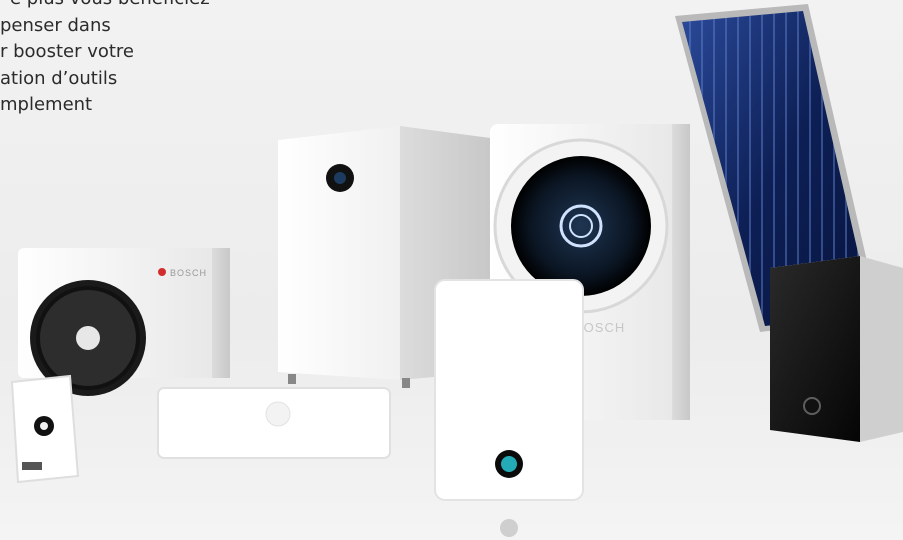 The image size is (903, 540). What do you see at coordinates (45, 429) in the screenshot?
I see `wall-controller` at bounding box center [45, 429].